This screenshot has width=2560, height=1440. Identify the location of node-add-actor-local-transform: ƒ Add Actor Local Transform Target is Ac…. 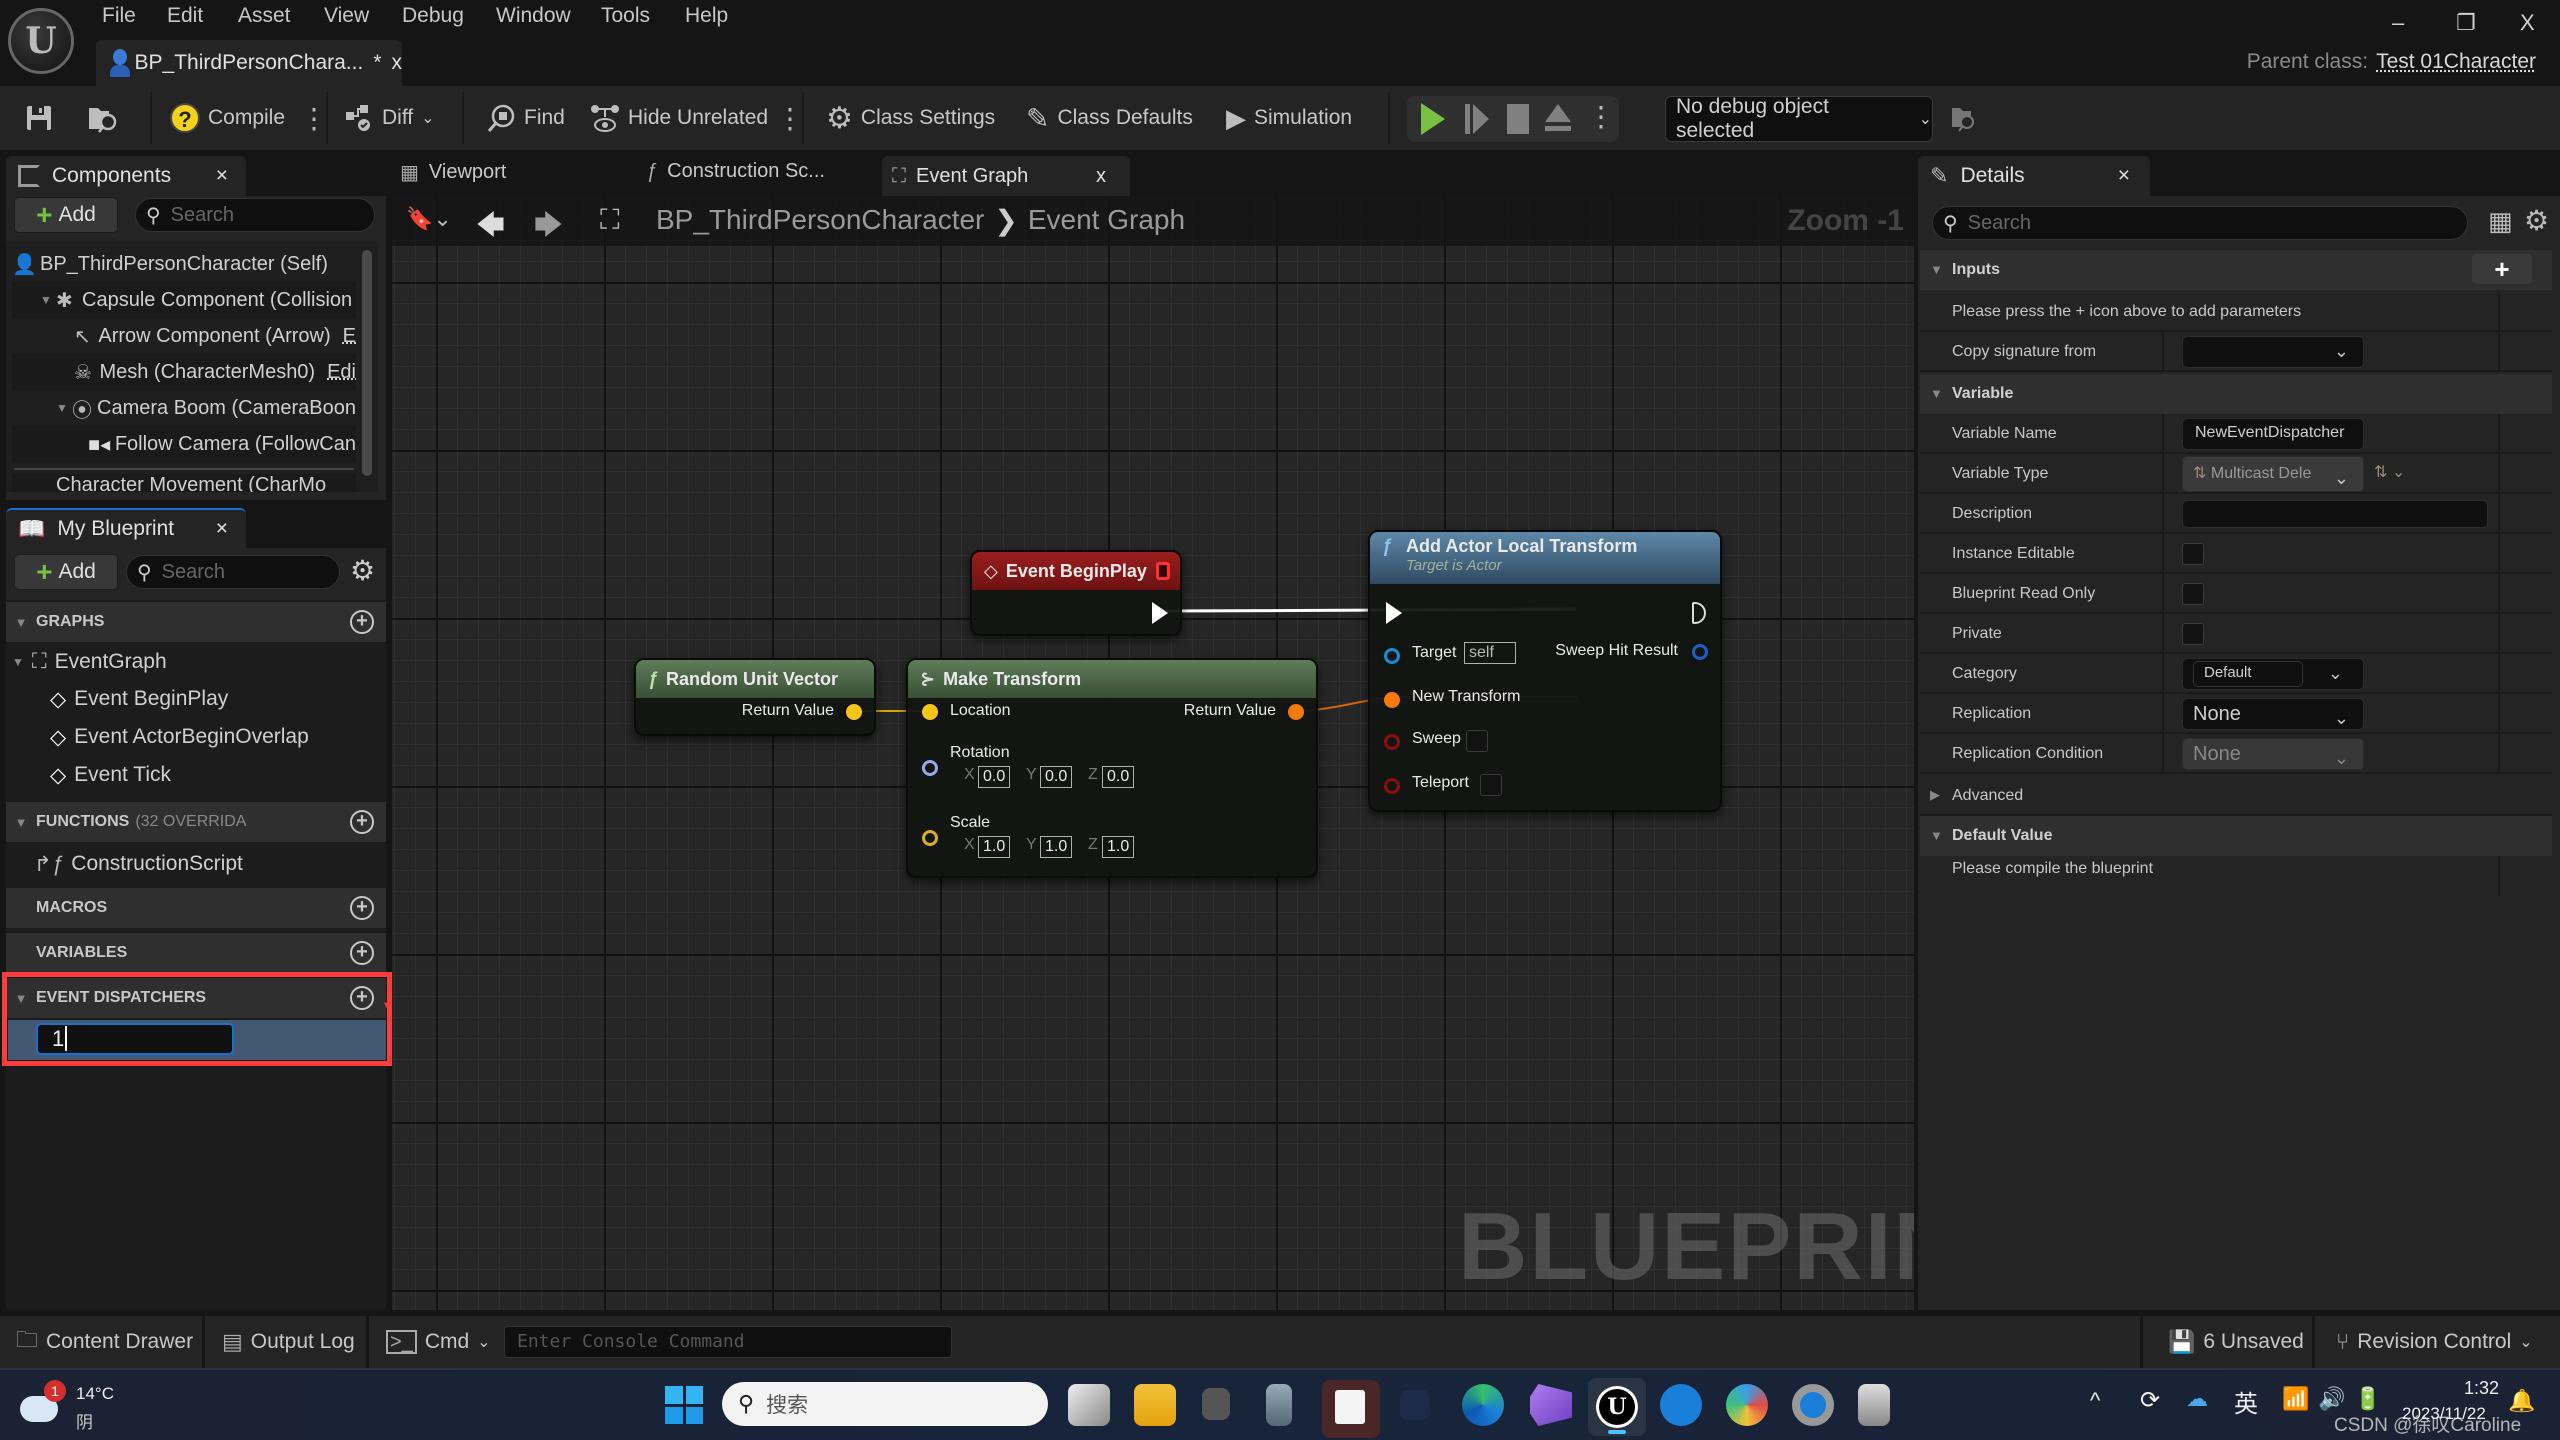
(1545, 671).